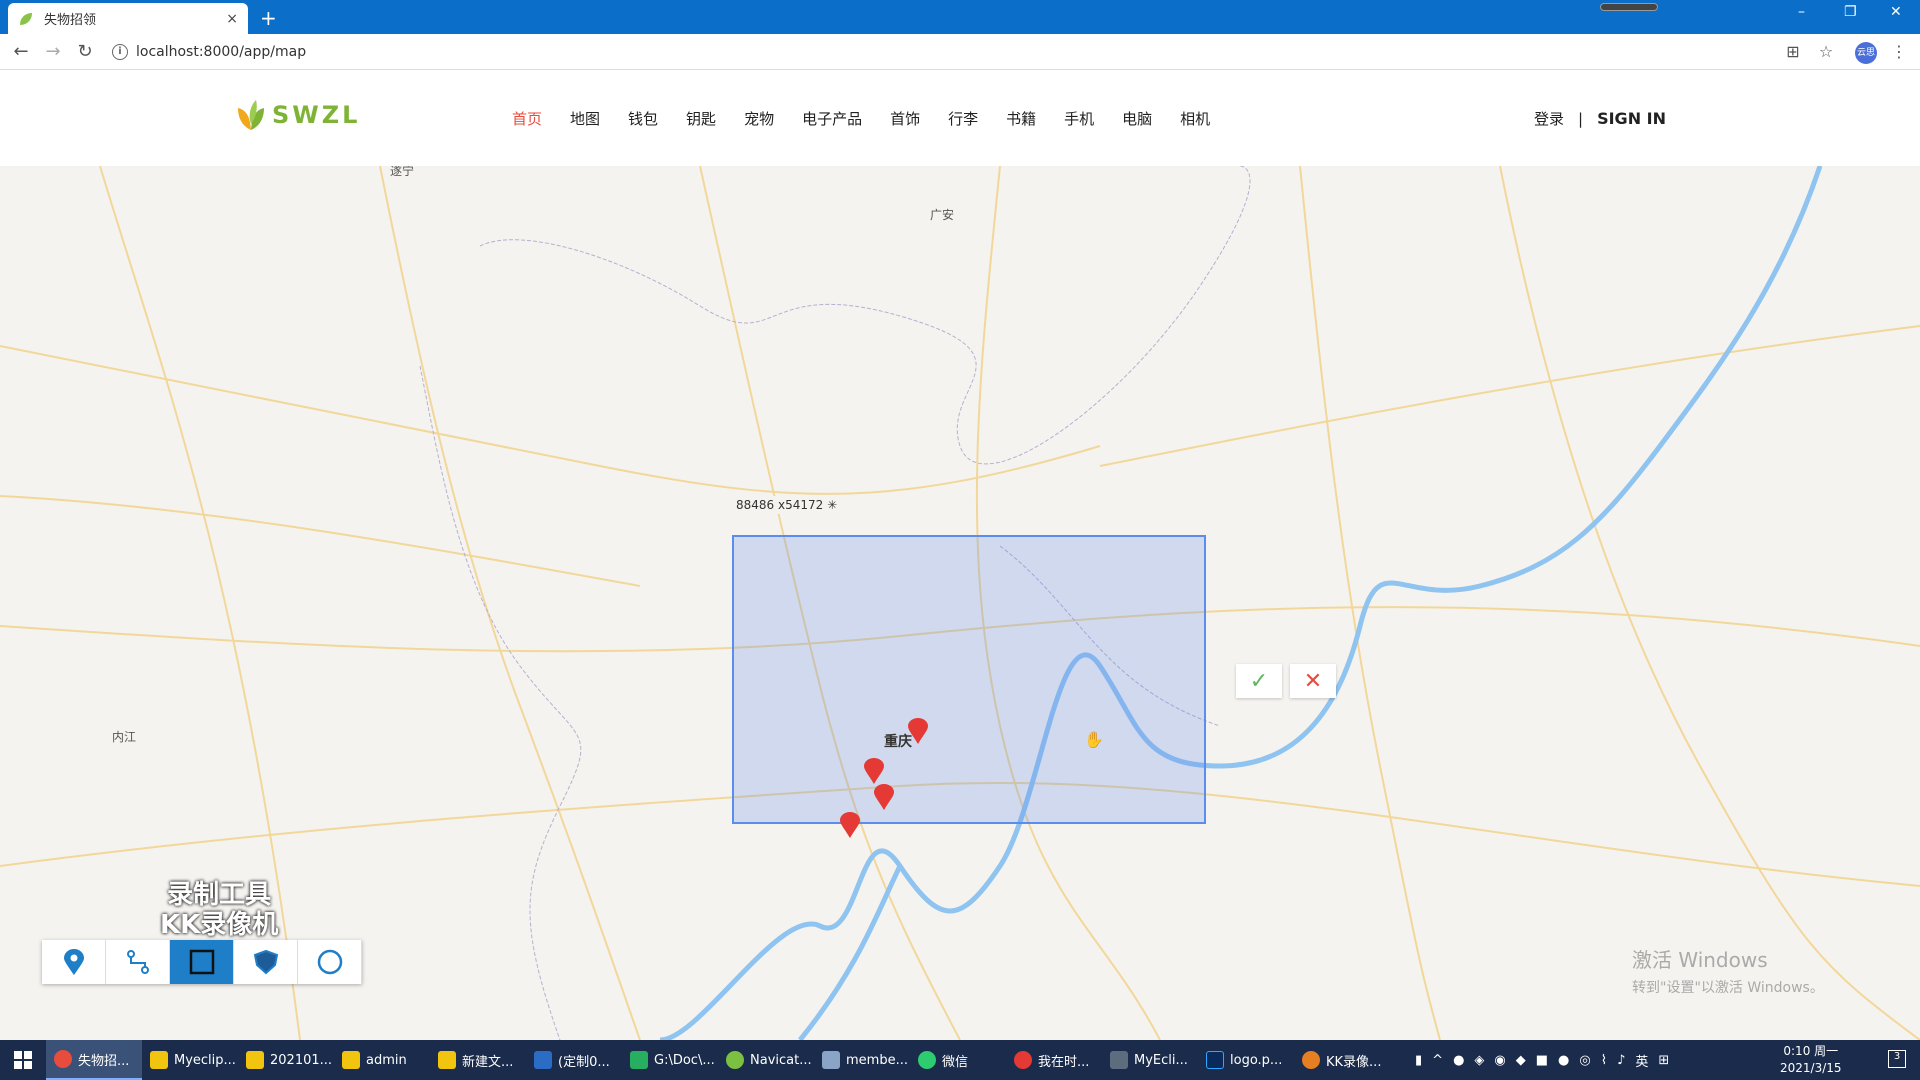 This screenshot has height=1080, width=1920. What do you see at coordinates (585, 118) in the screenshot?
I see `nav-map: 地图` at bounding box center [585, 118].